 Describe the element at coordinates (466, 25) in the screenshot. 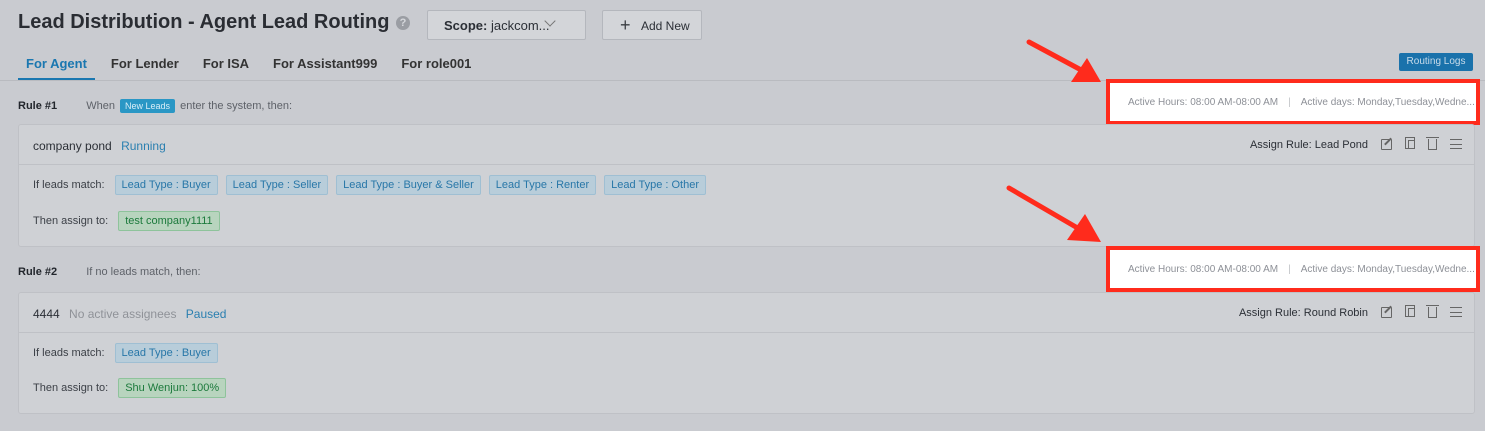

I see `scope-label: Scope:` at that location.